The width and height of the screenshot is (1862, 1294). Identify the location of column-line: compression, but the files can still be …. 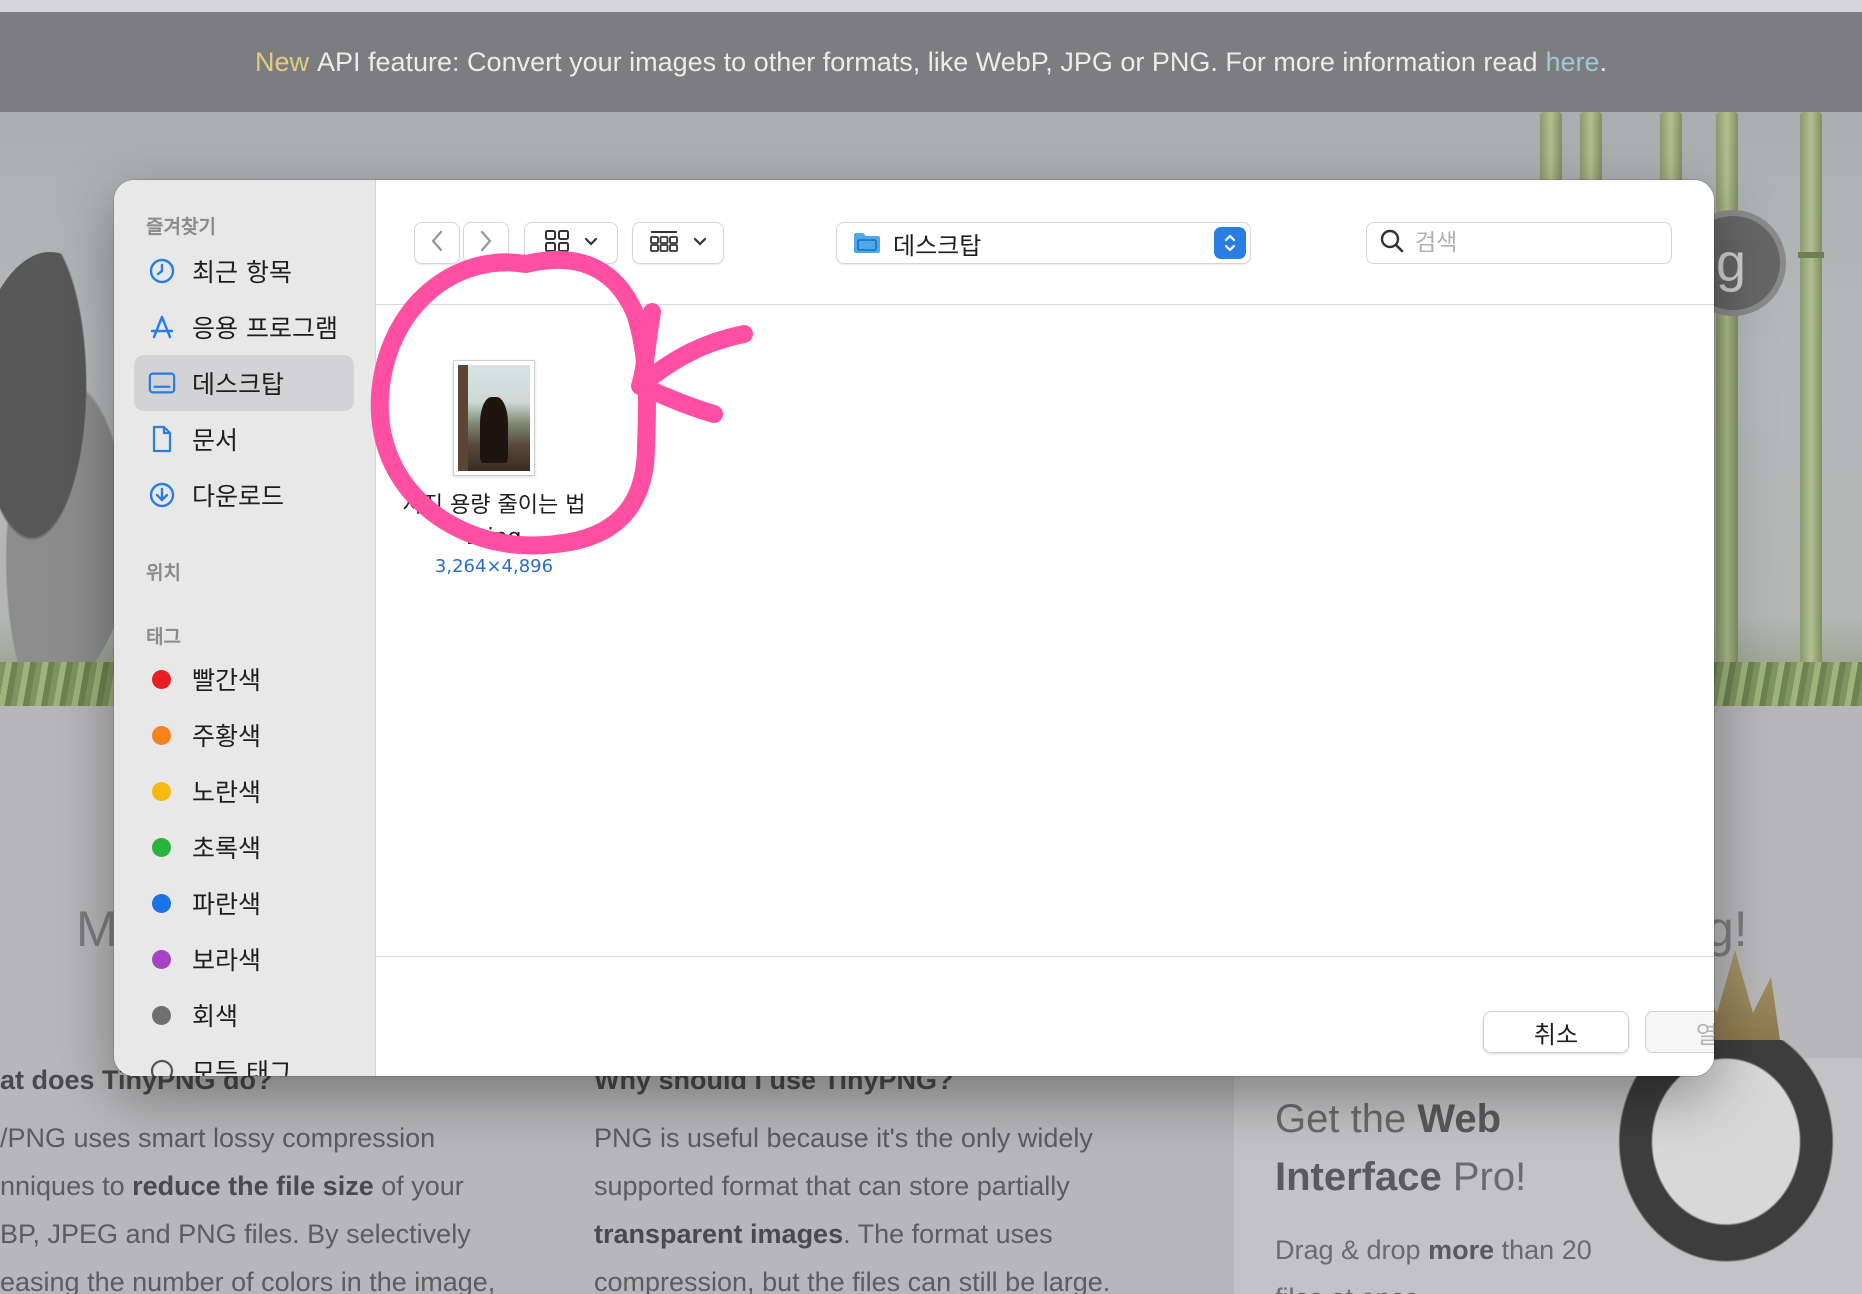
(852, 1280).